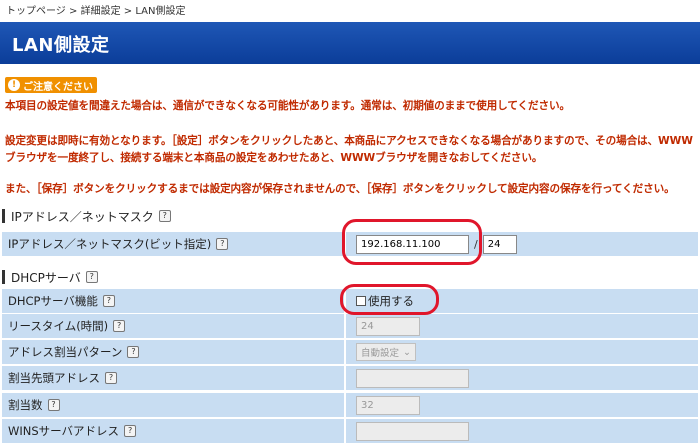 Image resolution: width=700 pixels, height=448 pixels. I want to click on row-assign-count: 割当数 ?, so click(350, 405).